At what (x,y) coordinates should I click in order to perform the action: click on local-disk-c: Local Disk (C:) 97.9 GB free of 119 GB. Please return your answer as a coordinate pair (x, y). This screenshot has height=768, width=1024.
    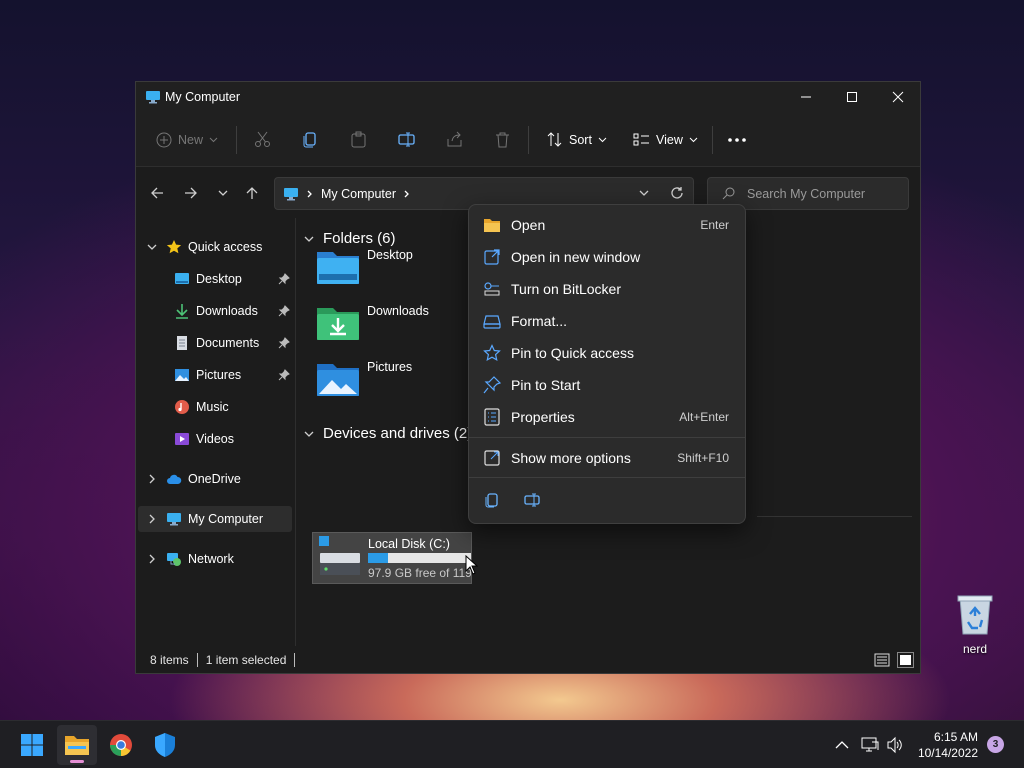
    Looking at the image, I should click on (392, 558).